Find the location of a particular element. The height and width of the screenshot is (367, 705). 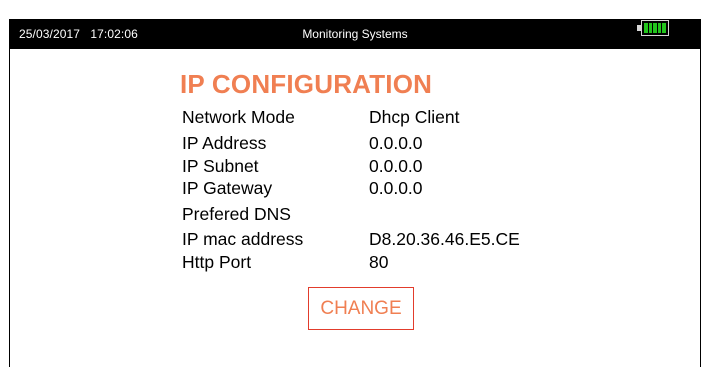

config-value: D8.20.36.46.E5.CE is located at coordinates (444, 239).